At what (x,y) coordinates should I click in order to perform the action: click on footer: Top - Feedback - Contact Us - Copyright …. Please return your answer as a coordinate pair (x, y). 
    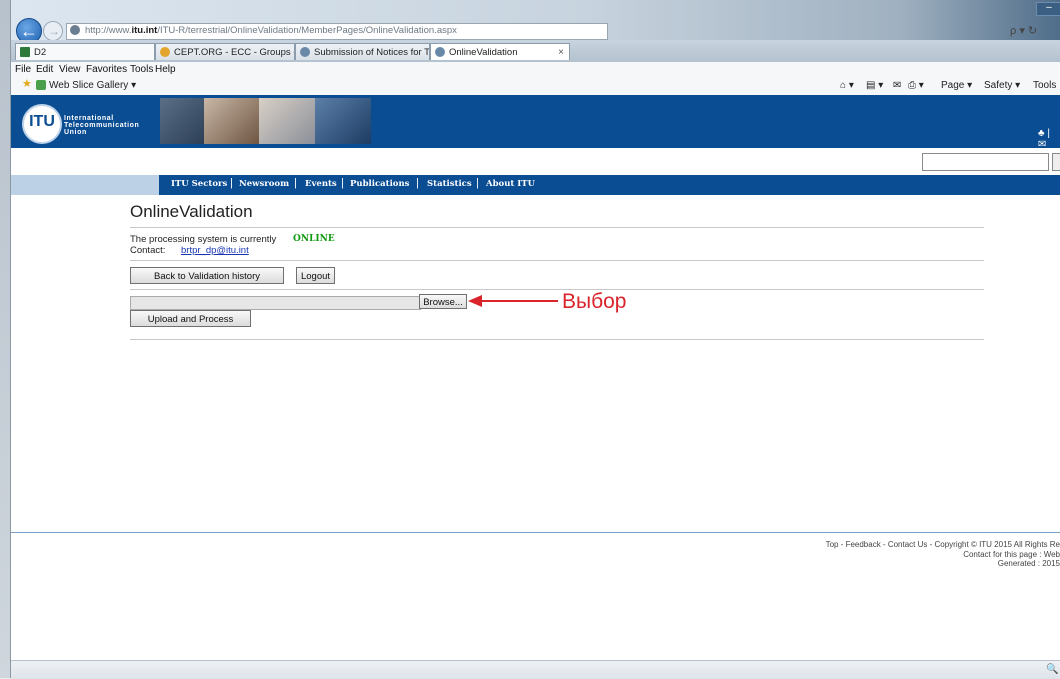
    Looking at the image, I should click on (880, 554).